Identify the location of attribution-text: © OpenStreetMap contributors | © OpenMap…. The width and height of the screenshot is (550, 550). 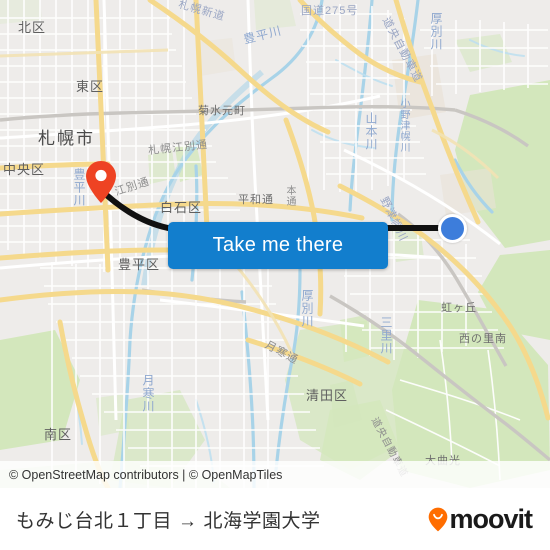
(141, 475).